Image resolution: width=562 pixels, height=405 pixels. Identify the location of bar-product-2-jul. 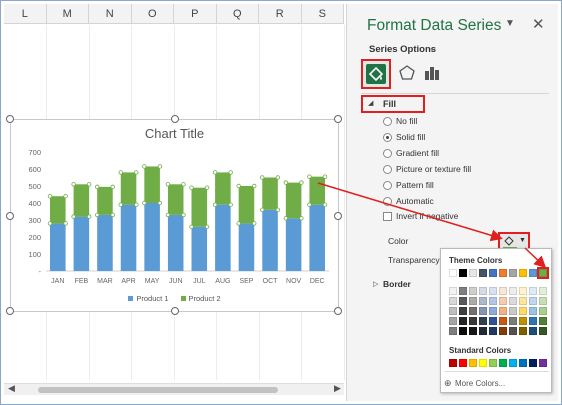
(199, 207).